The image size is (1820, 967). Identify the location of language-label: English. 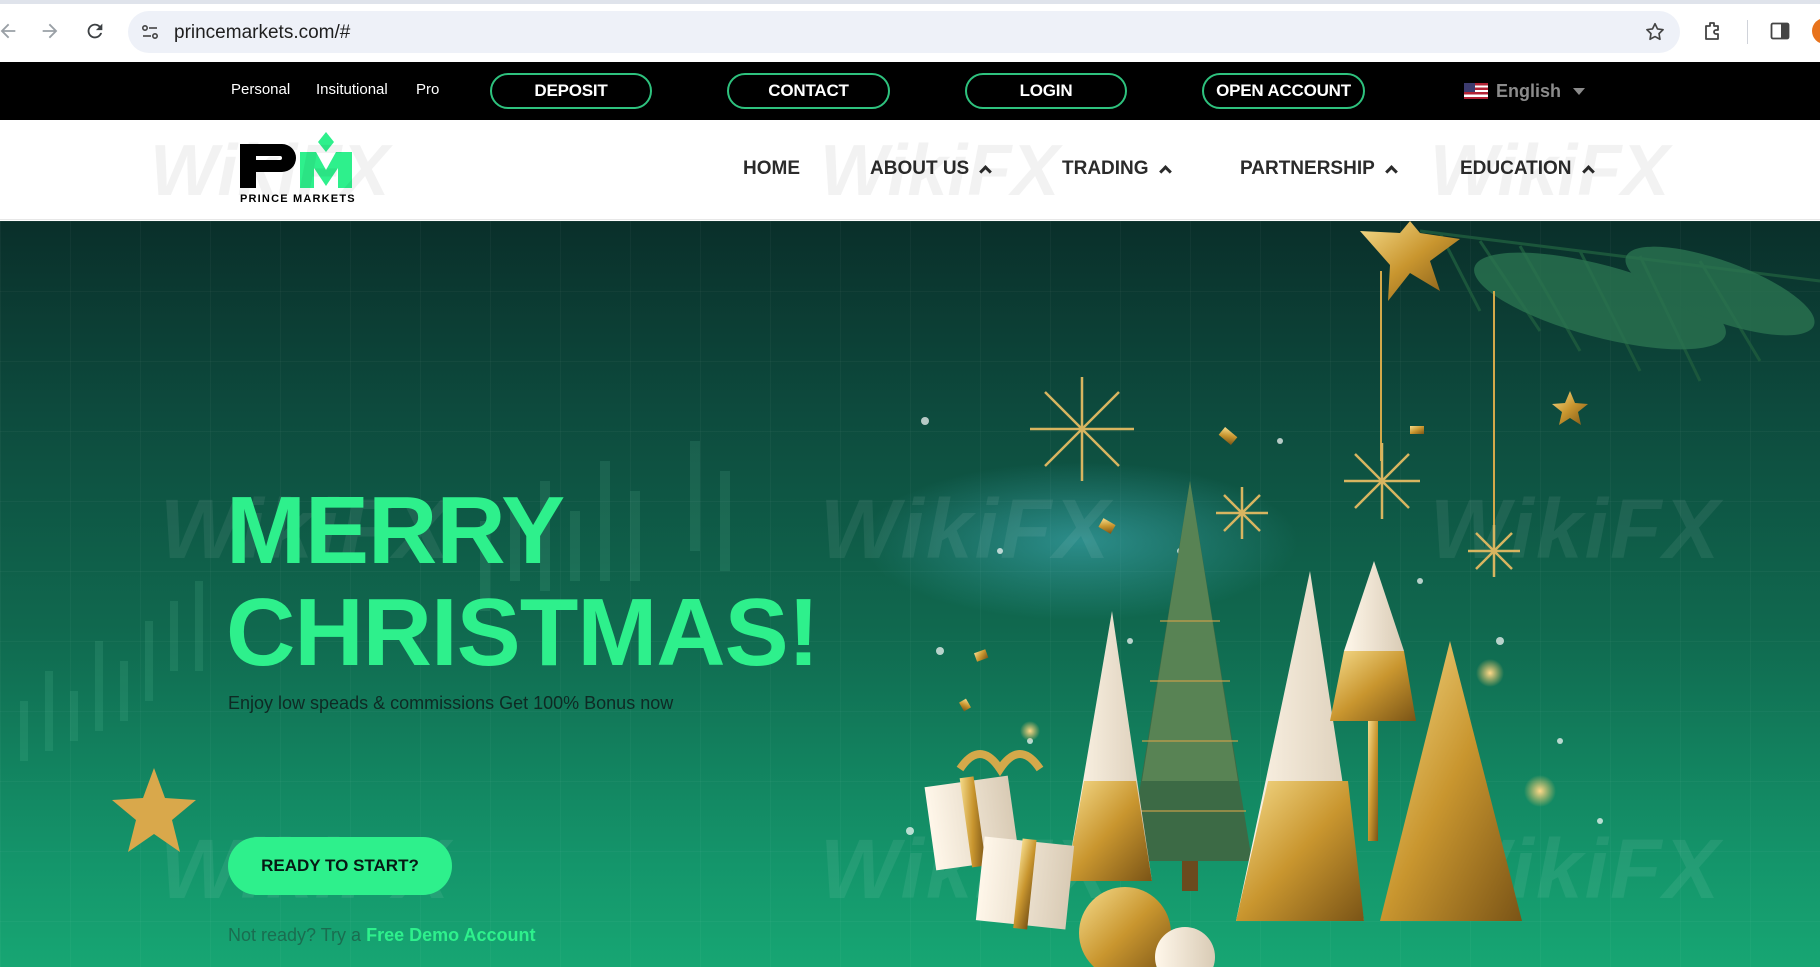
(1529, 90).